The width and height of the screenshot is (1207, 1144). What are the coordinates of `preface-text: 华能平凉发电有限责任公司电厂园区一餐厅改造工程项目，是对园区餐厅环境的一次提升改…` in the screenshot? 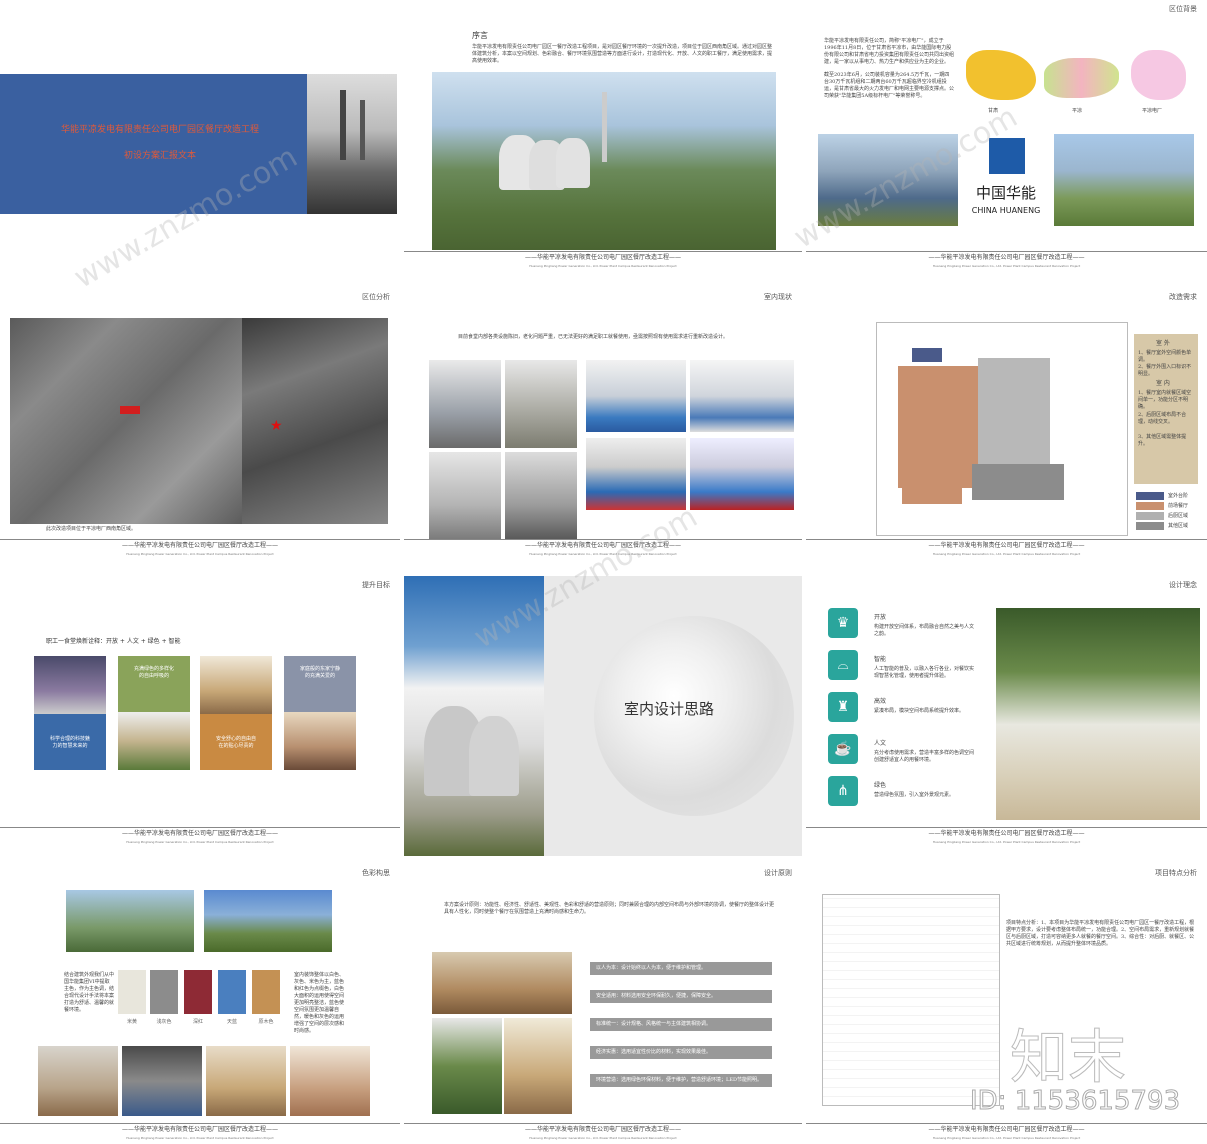 It's located at (622, 54).